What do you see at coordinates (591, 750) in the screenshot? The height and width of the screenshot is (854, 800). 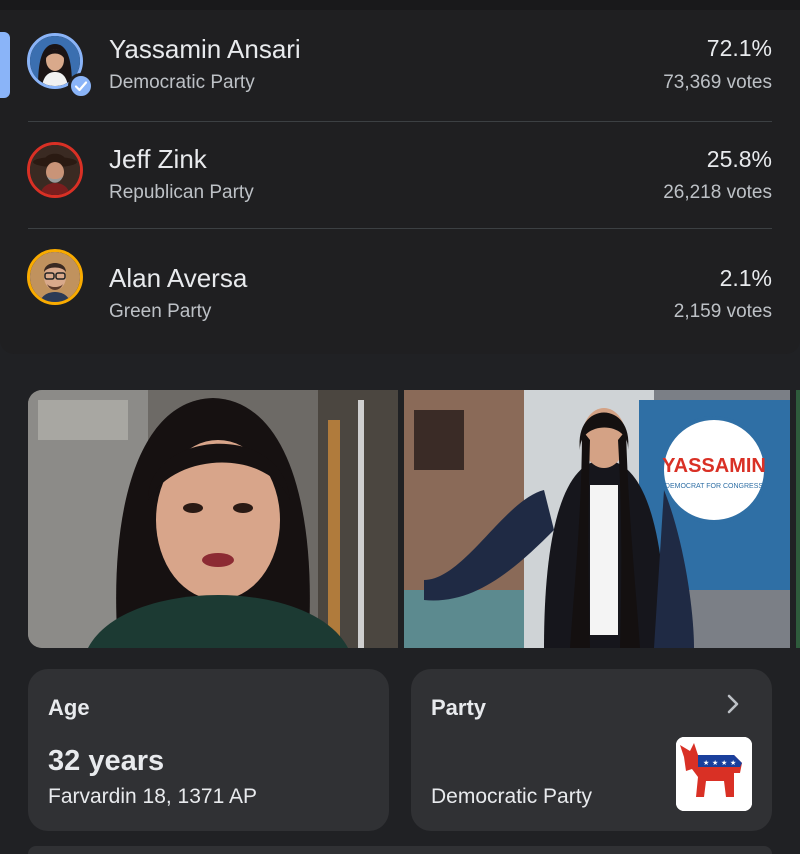 I see `party-card: Party Democratic Party ★ ★ ★ ★` at bounding box center [591, 750].